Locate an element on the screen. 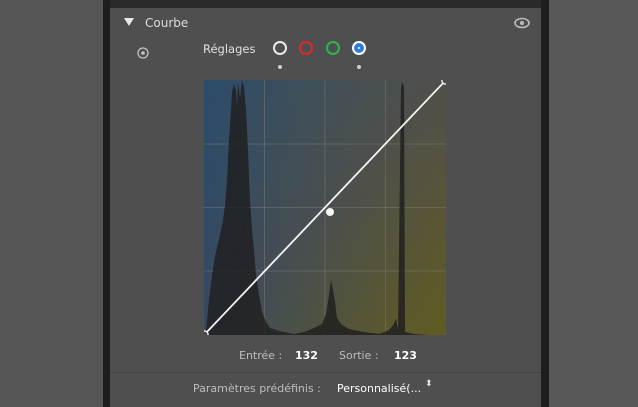  panel-title: Courbe is located at coordinates (167, 23).